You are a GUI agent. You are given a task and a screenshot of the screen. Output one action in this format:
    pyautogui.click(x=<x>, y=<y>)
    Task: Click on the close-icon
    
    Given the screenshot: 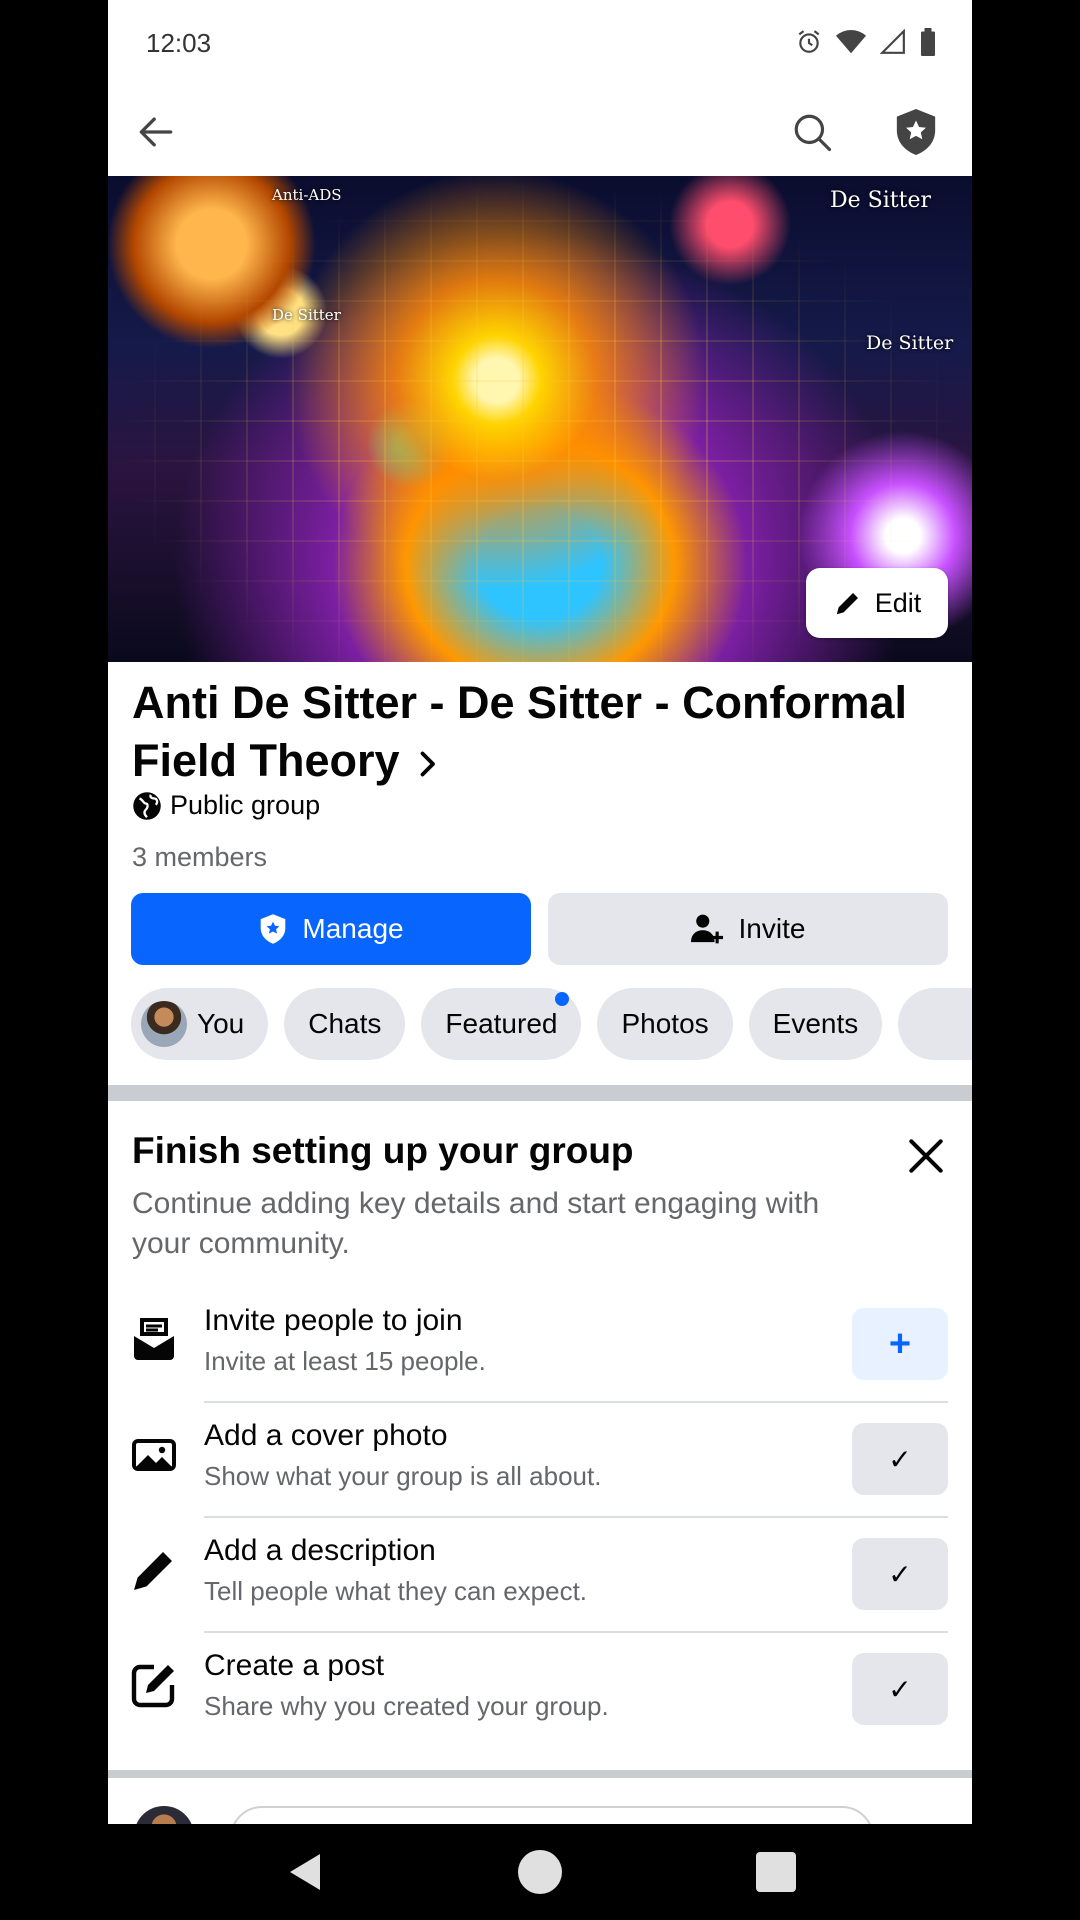 What is the action you would take?
    pyautogui.click(x=926, y=1156)
    